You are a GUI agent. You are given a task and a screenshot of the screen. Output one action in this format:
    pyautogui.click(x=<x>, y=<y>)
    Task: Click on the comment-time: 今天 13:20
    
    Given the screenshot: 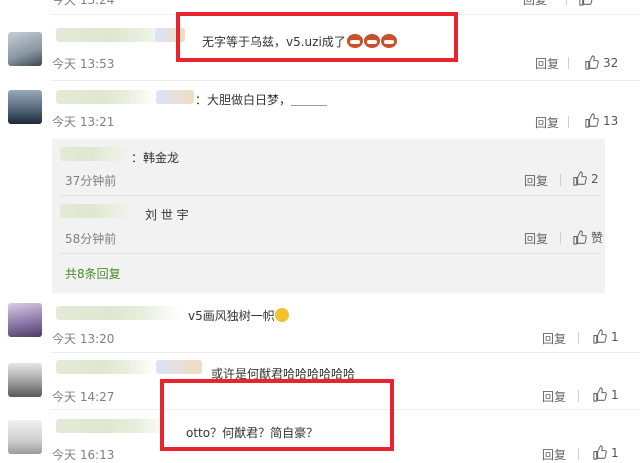 What is the action you would take?
    pyautogui.click(x=83, y=339)
    